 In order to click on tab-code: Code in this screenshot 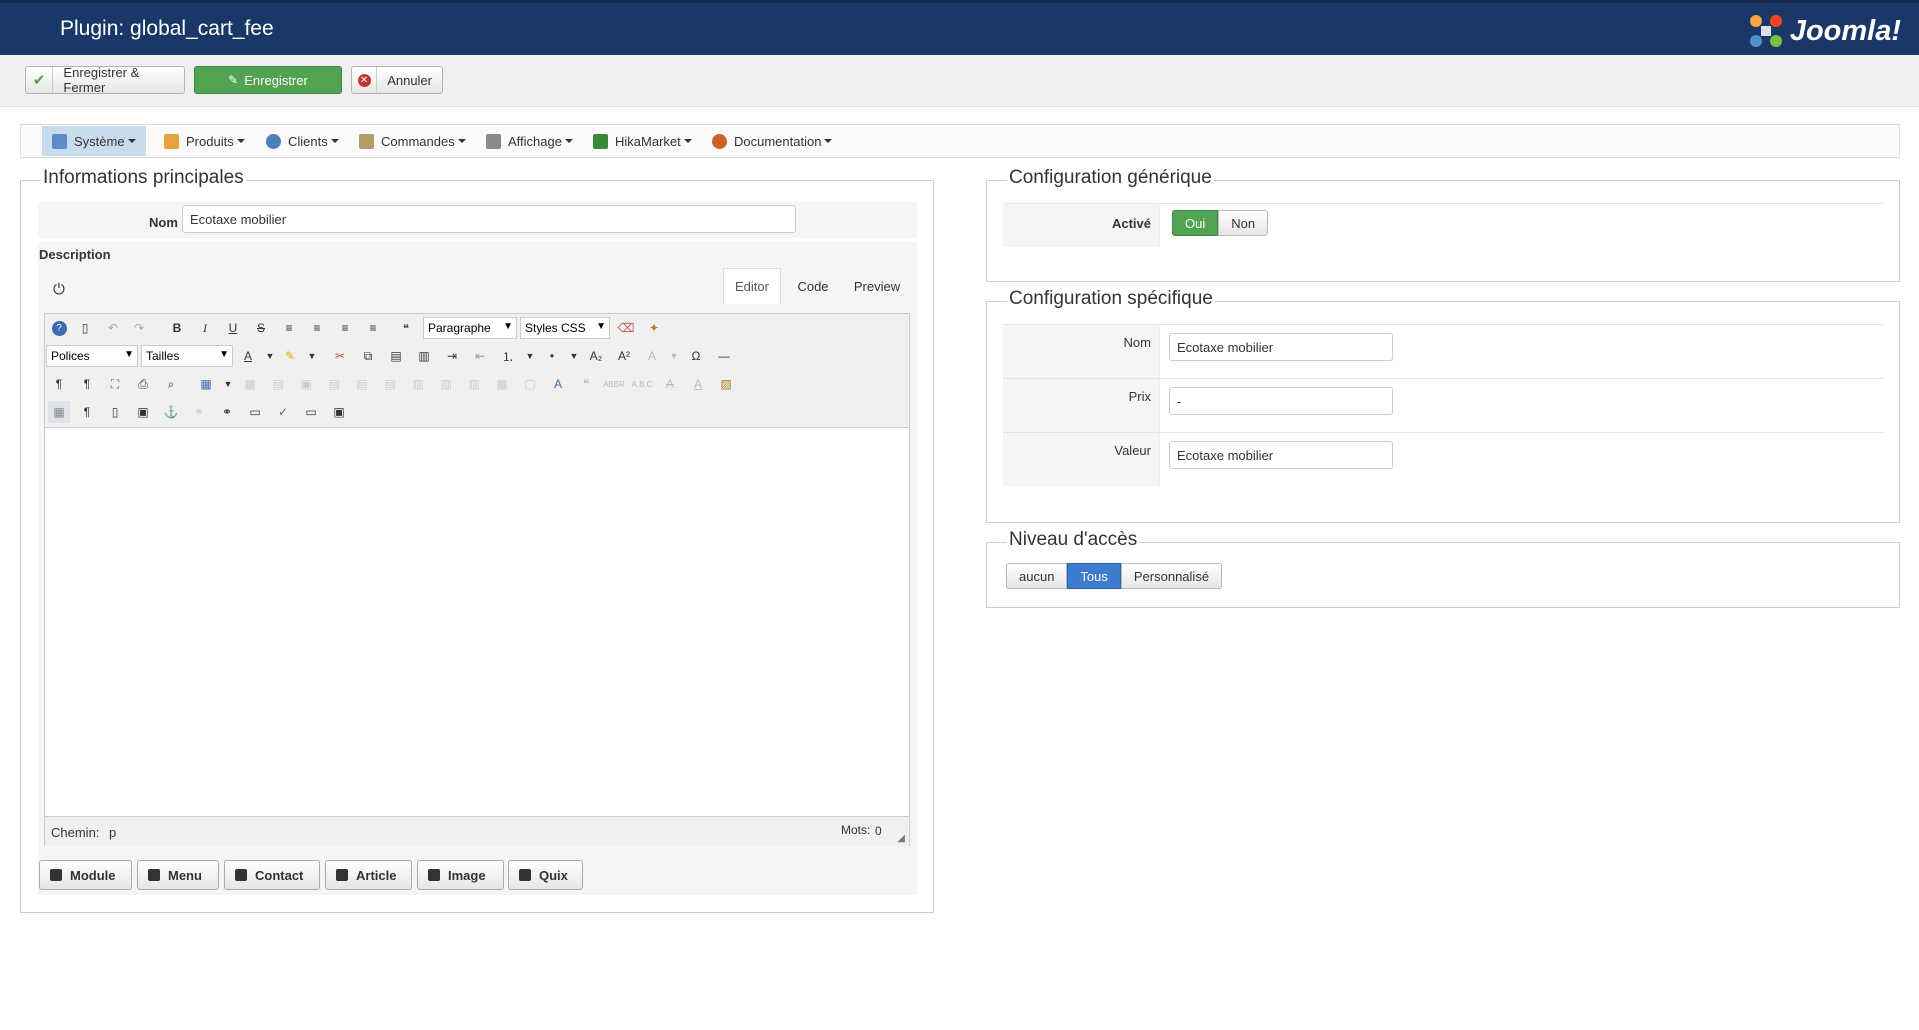, I will do `click(813, 286)`.